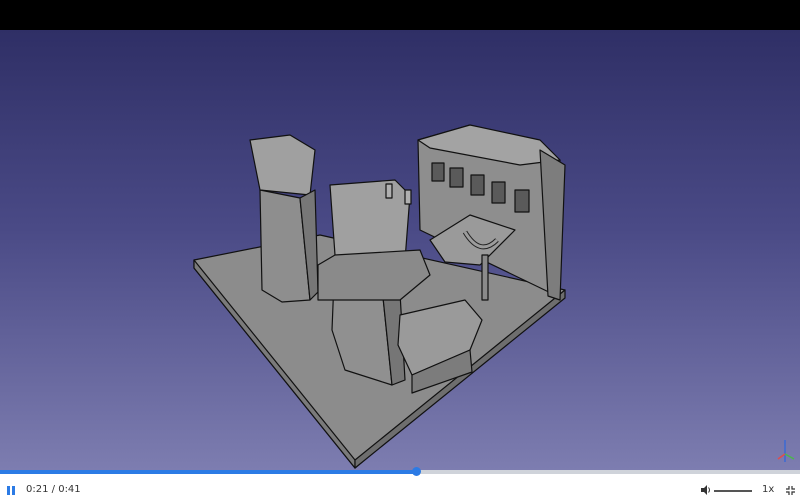 Image resolution: width=800 pixels, height=500 pixels. I want to click on progress-fill, so click(208, 472).